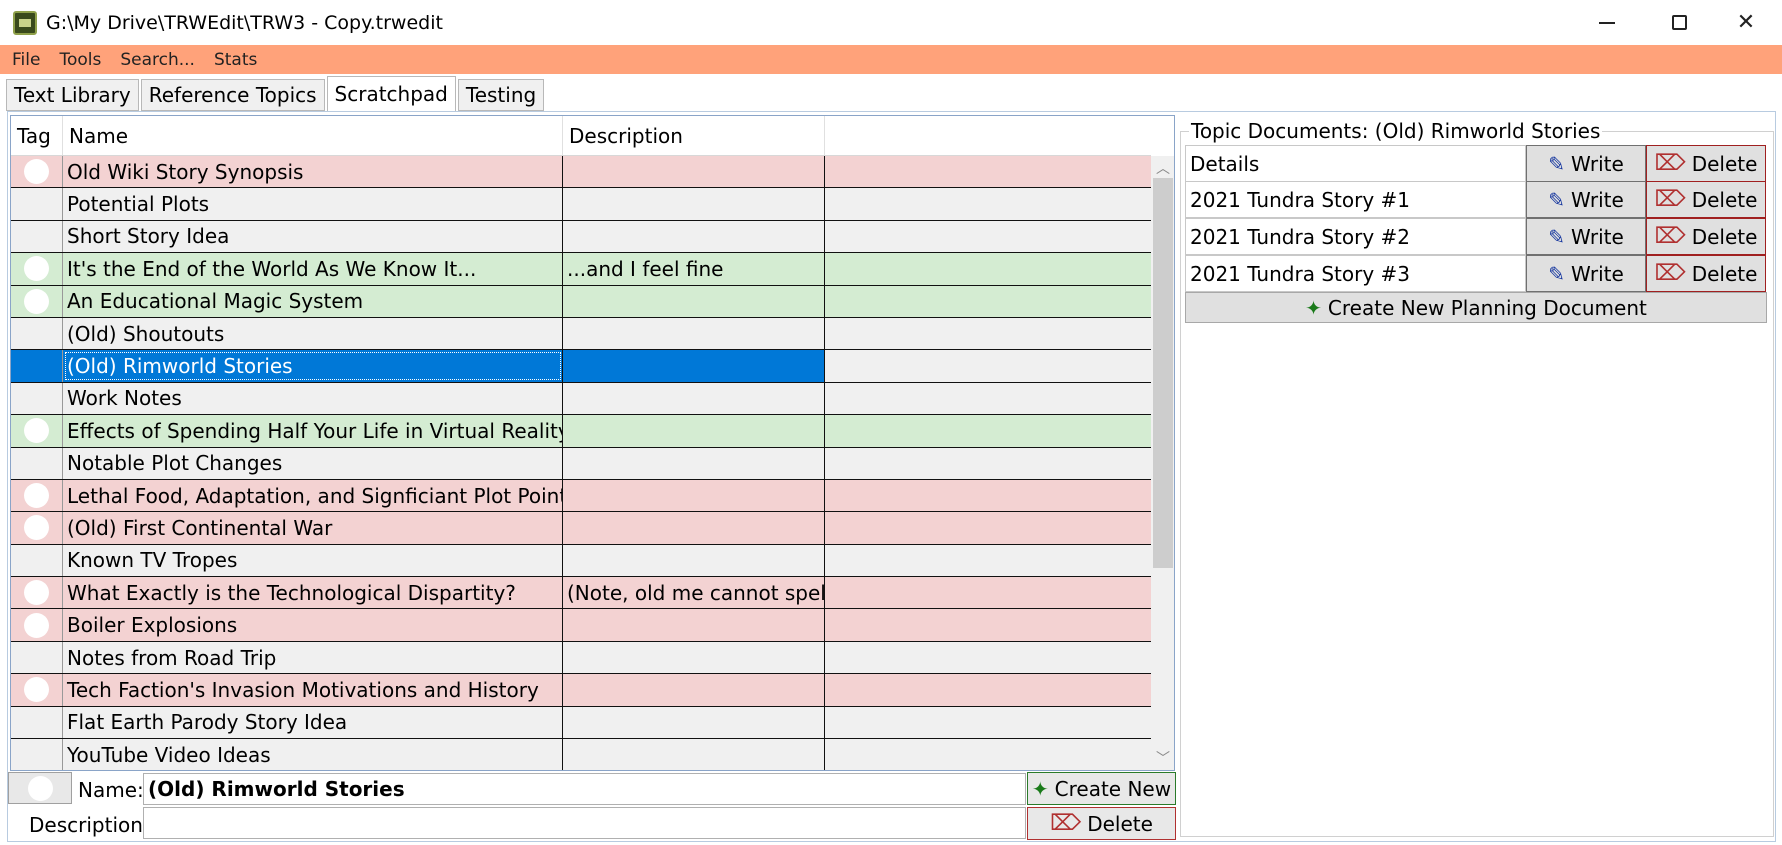 This screenshot has height=845, width=1782. Describe the element at coordinates (694, 269) in the screenshot. I see `row-description-cell: ...and I feel fine` at that location.